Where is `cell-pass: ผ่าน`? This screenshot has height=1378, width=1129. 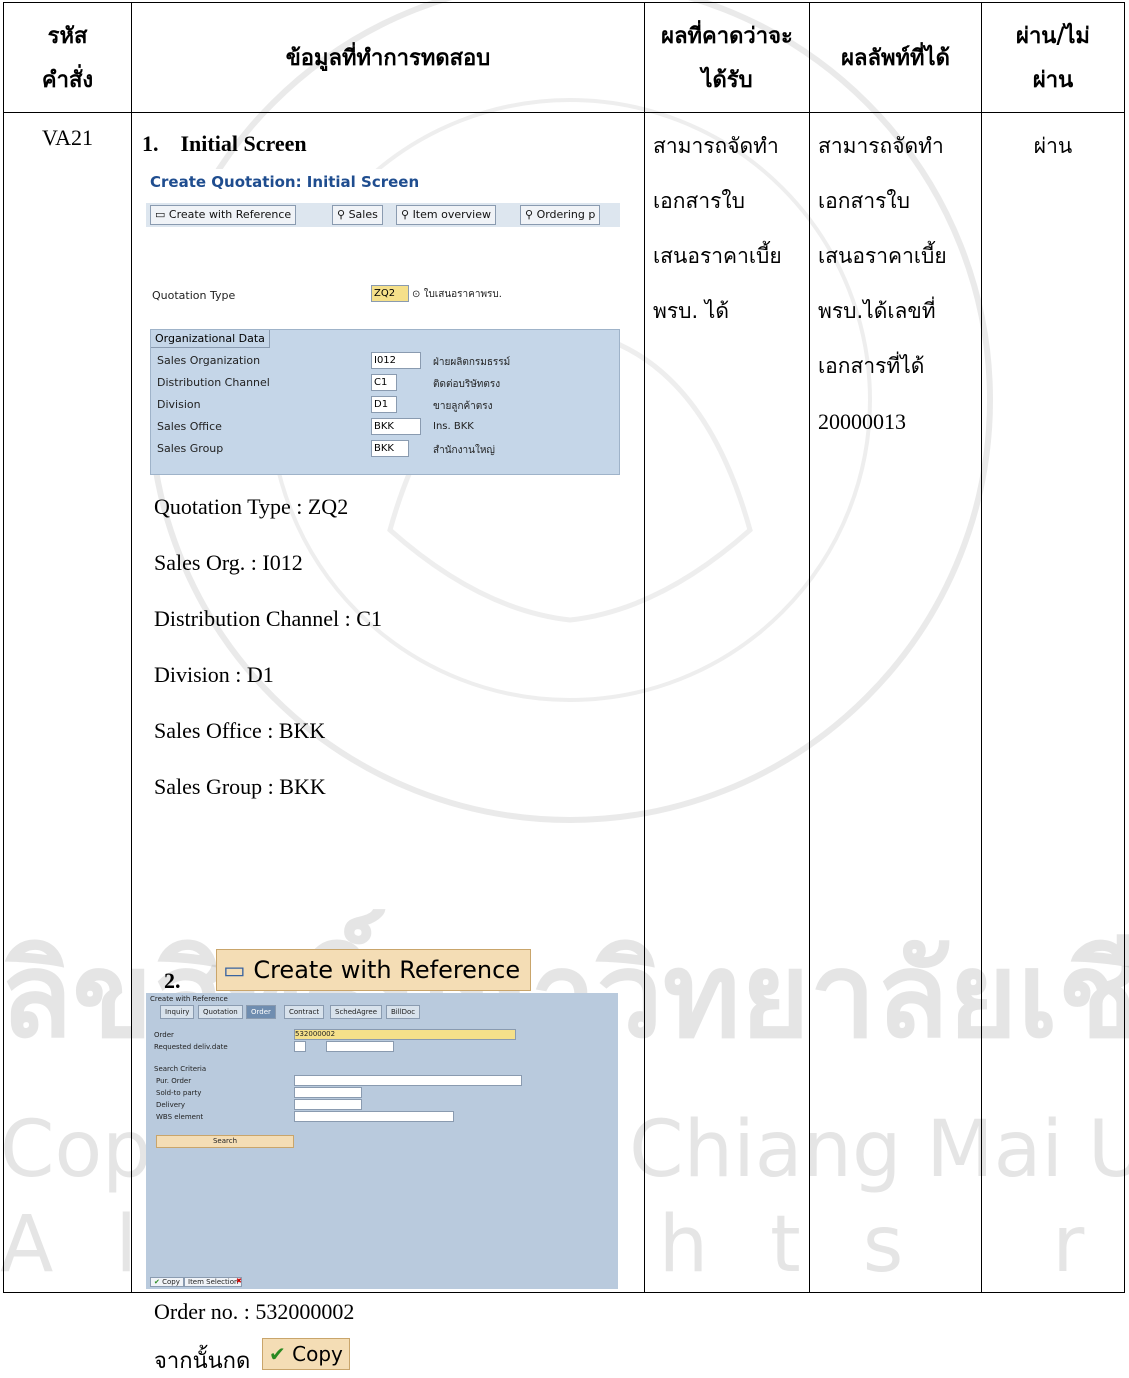
cell-pass: ผ่าน is located at coordinates (1053, 702).